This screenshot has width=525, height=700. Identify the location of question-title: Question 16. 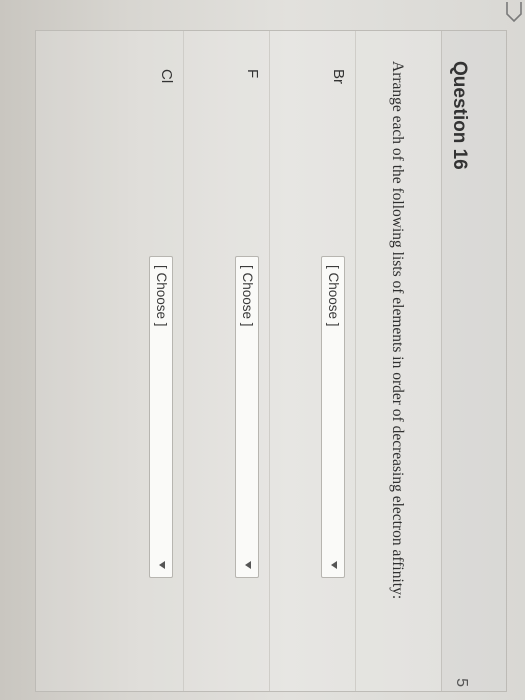
(459, 115).